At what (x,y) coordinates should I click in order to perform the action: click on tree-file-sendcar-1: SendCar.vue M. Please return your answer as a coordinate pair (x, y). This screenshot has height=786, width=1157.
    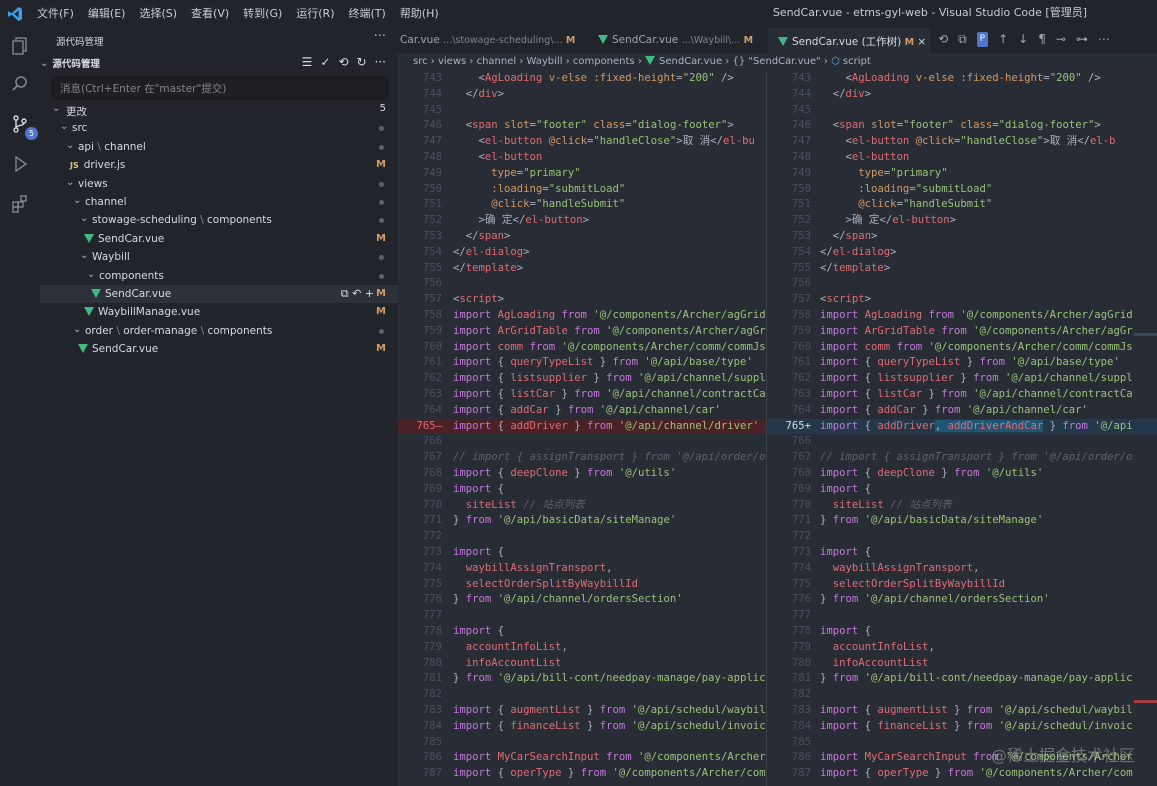
    Looking at the image, I should click on (219, 239).